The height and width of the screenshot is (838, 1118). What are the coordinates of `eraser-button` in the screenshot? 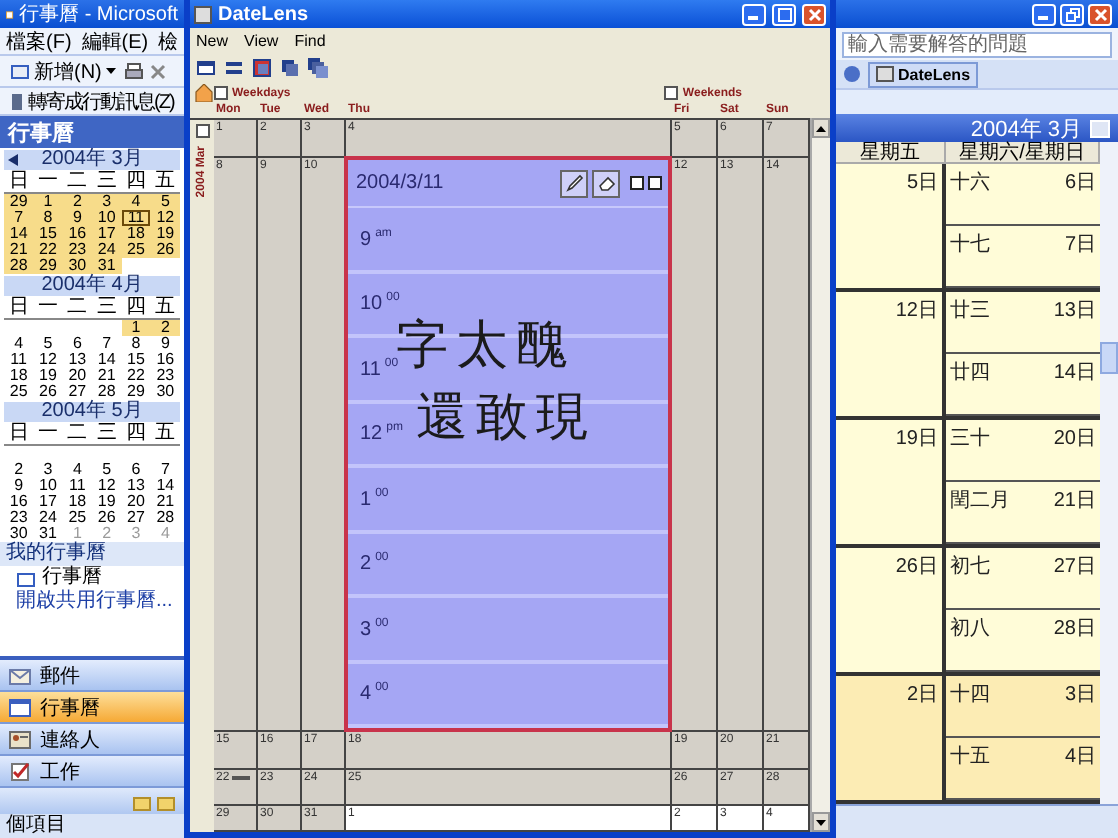 It's located at (606, 183).